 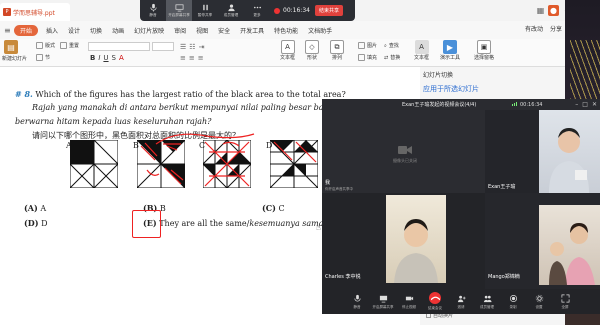 I want to click on find-button: ⌕ 查找, so click(x=391, y=46).